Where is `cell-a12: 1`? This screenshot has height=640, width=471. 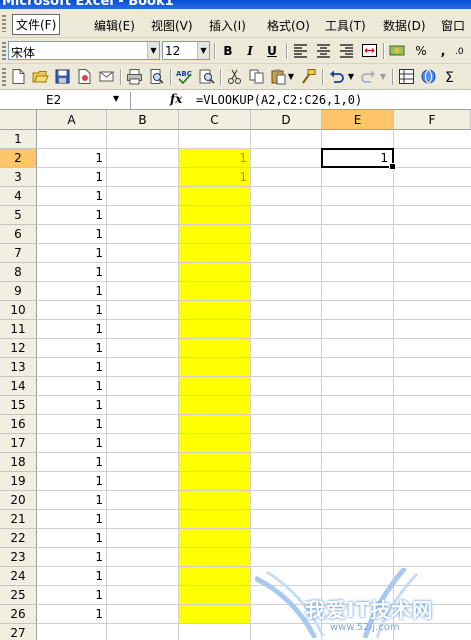
cell-a12: 1 is located at coordinates (72, 348).